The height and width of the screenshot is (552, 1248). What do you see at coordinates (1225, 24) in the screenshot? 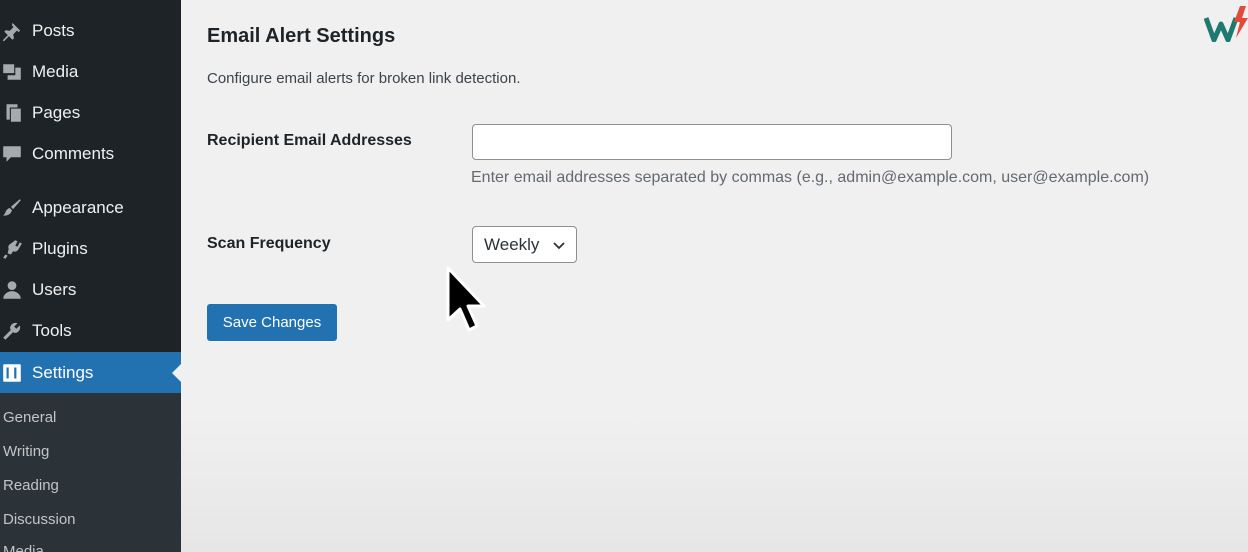
I see `brand-logo` at bounding box center [1225, 24].